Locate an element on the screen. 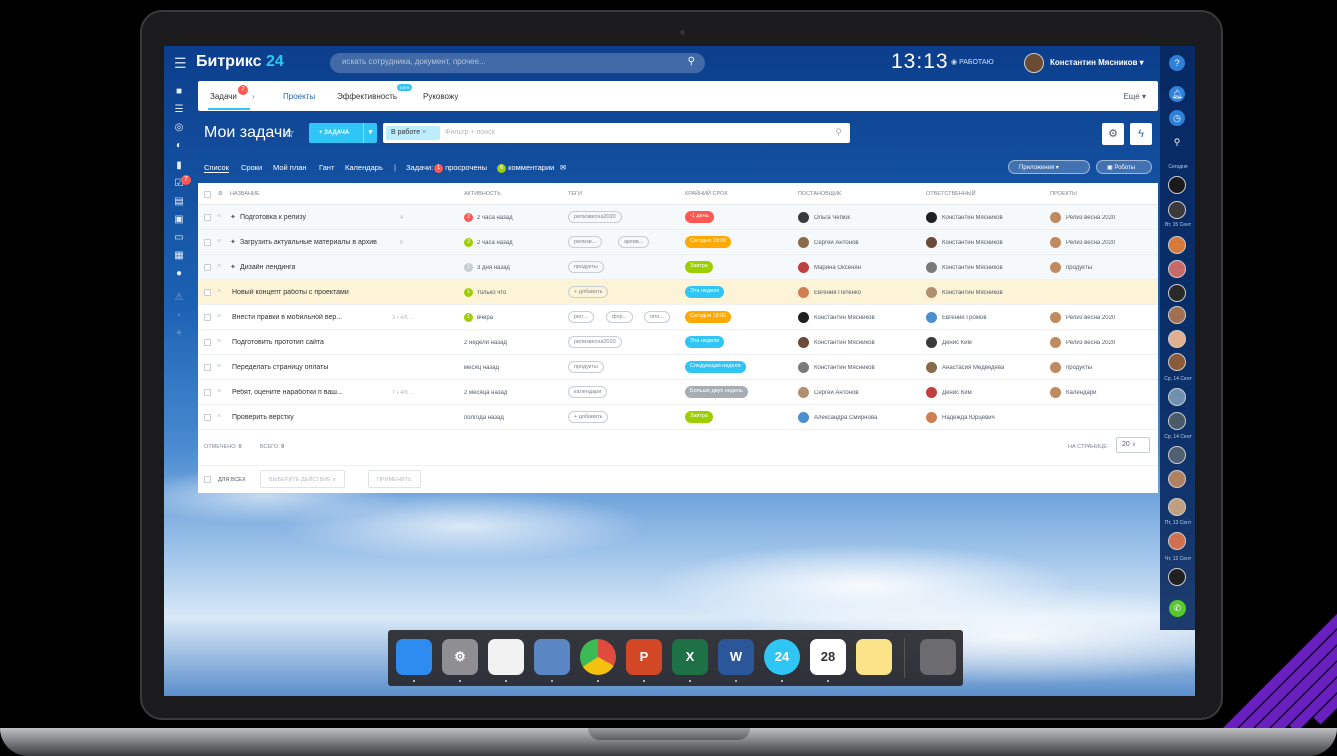  task-name: Переделать страницу оплаты is located at coordinates (280, 367).